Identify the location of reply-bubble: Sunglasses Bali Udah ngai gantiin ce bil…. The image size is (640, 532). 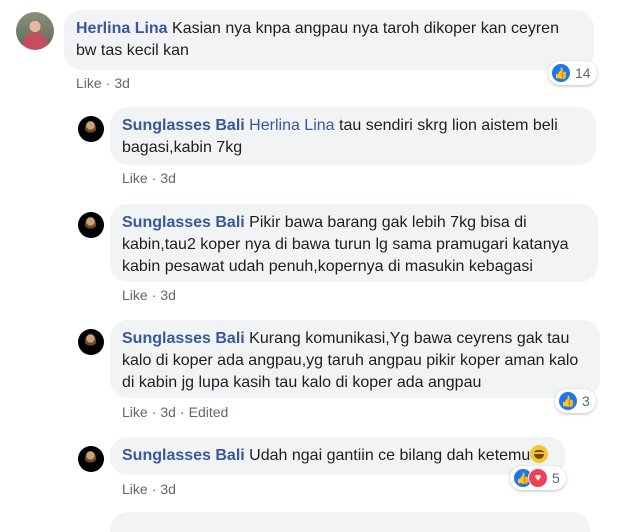
(338, 456).